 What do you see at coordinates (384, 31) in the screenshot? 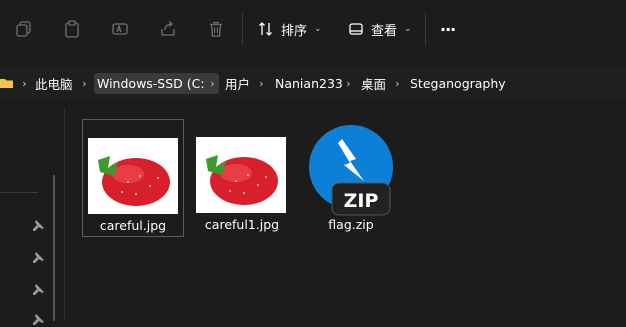
I see `view-label: 查看` at bounding box center [384, 31].